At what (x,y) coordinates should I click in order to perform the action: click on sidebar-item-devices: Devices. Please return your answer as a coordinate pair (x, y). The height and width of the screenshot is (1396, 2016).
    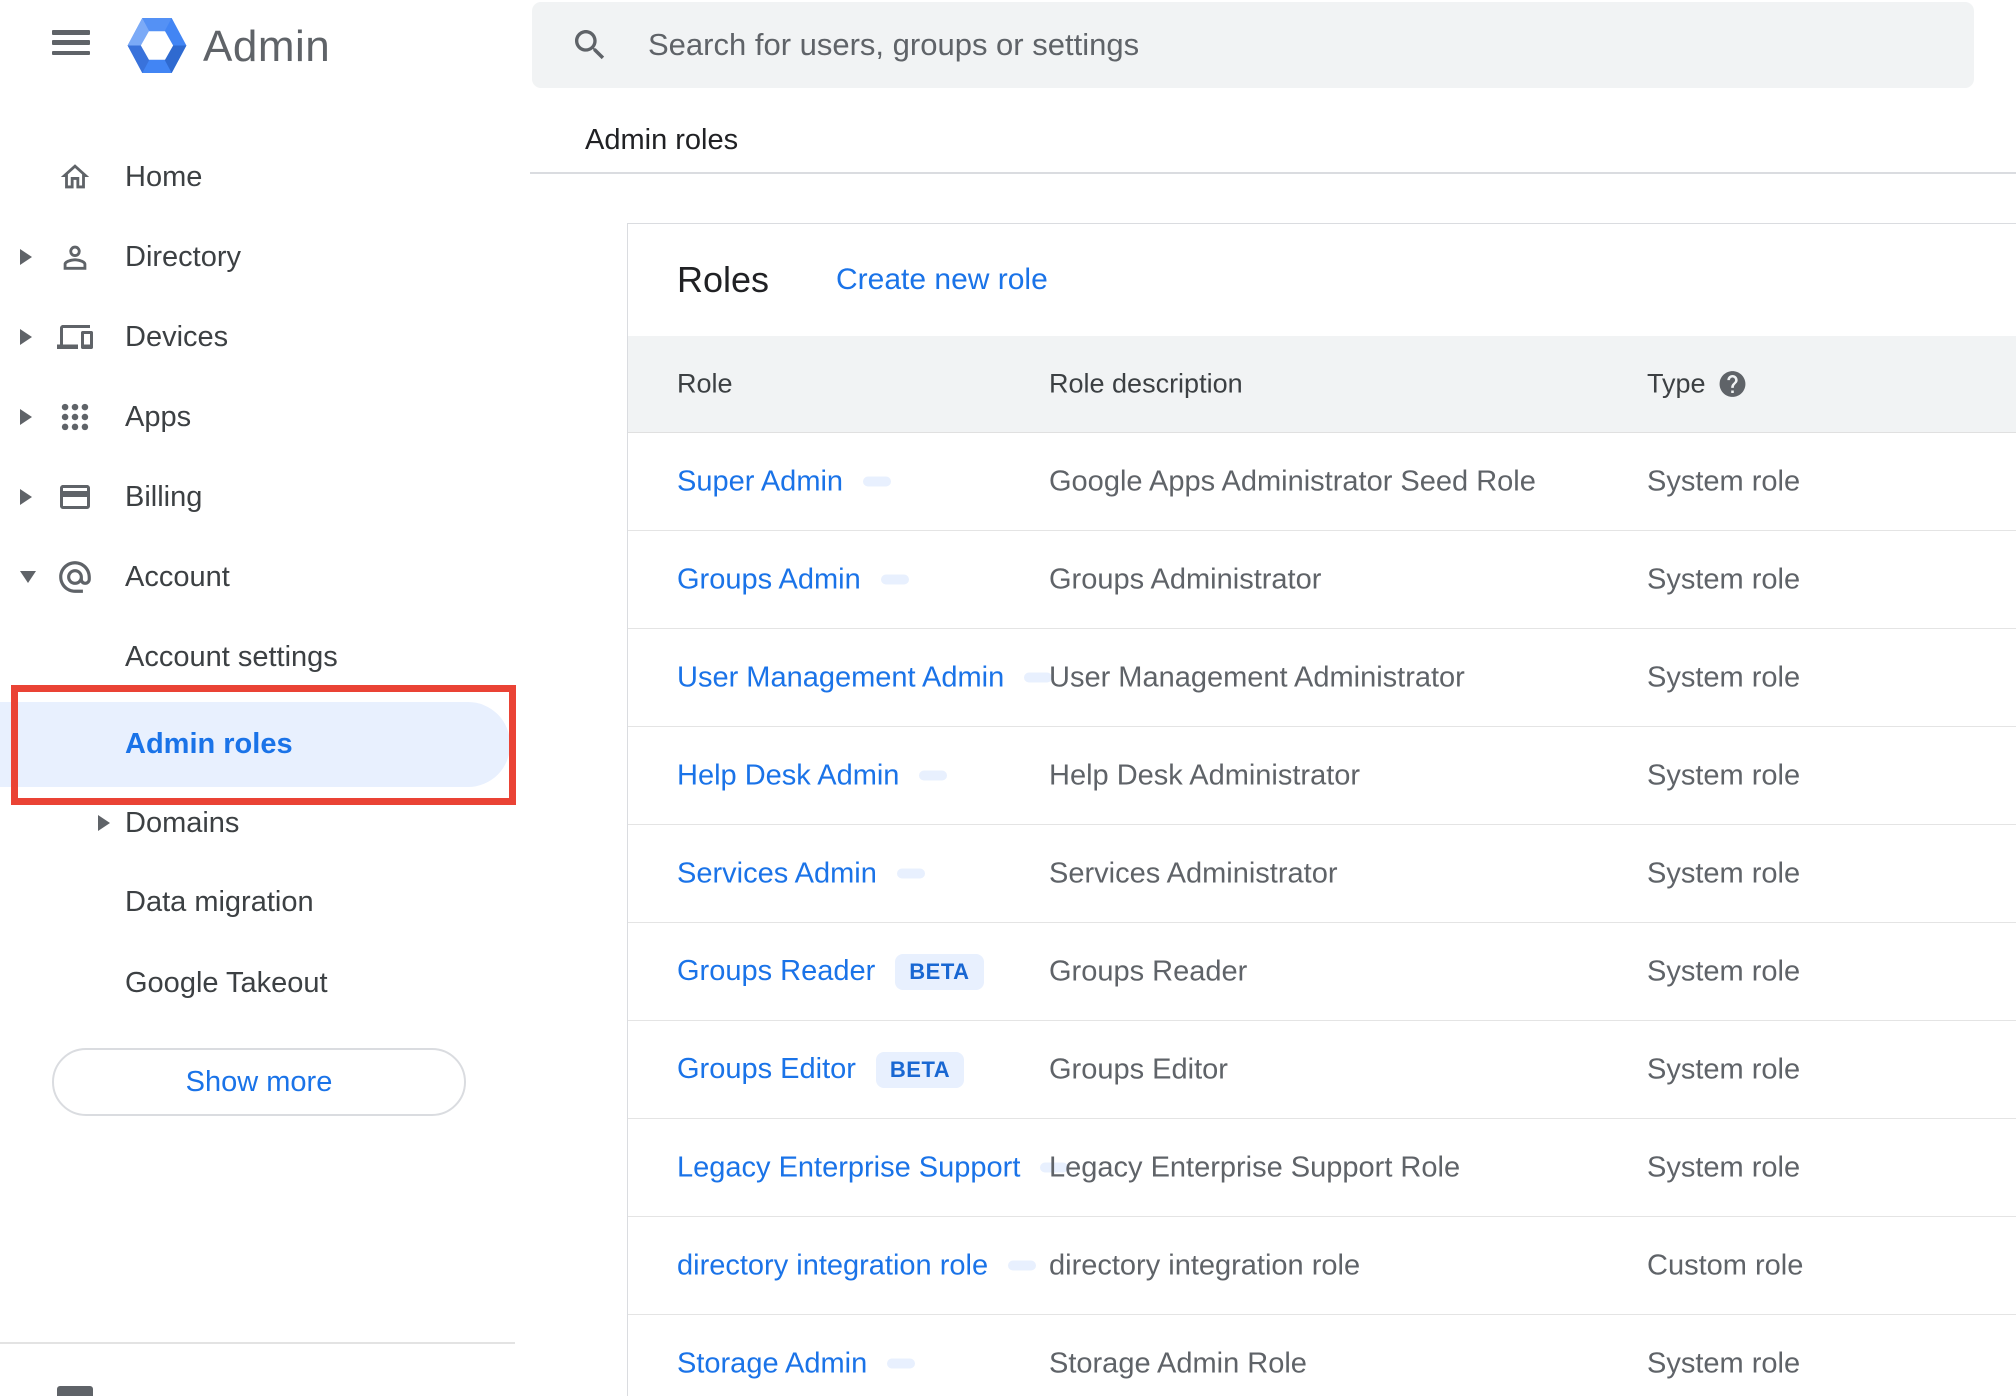
    Looking at the image, I should click on (255, 337).